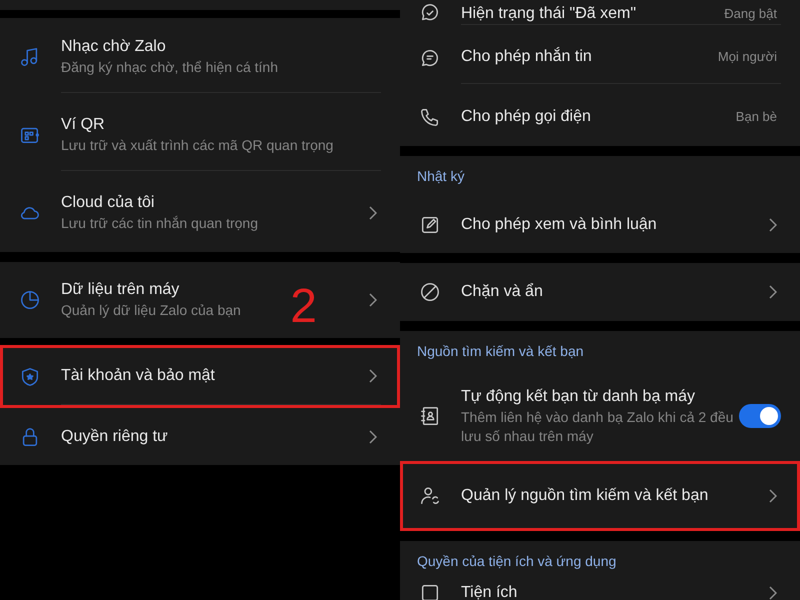  What do you see at coordinates (757, 117) in the screenshot?
I see `row-value: Bạn bè` at bounding box center [757, 117].